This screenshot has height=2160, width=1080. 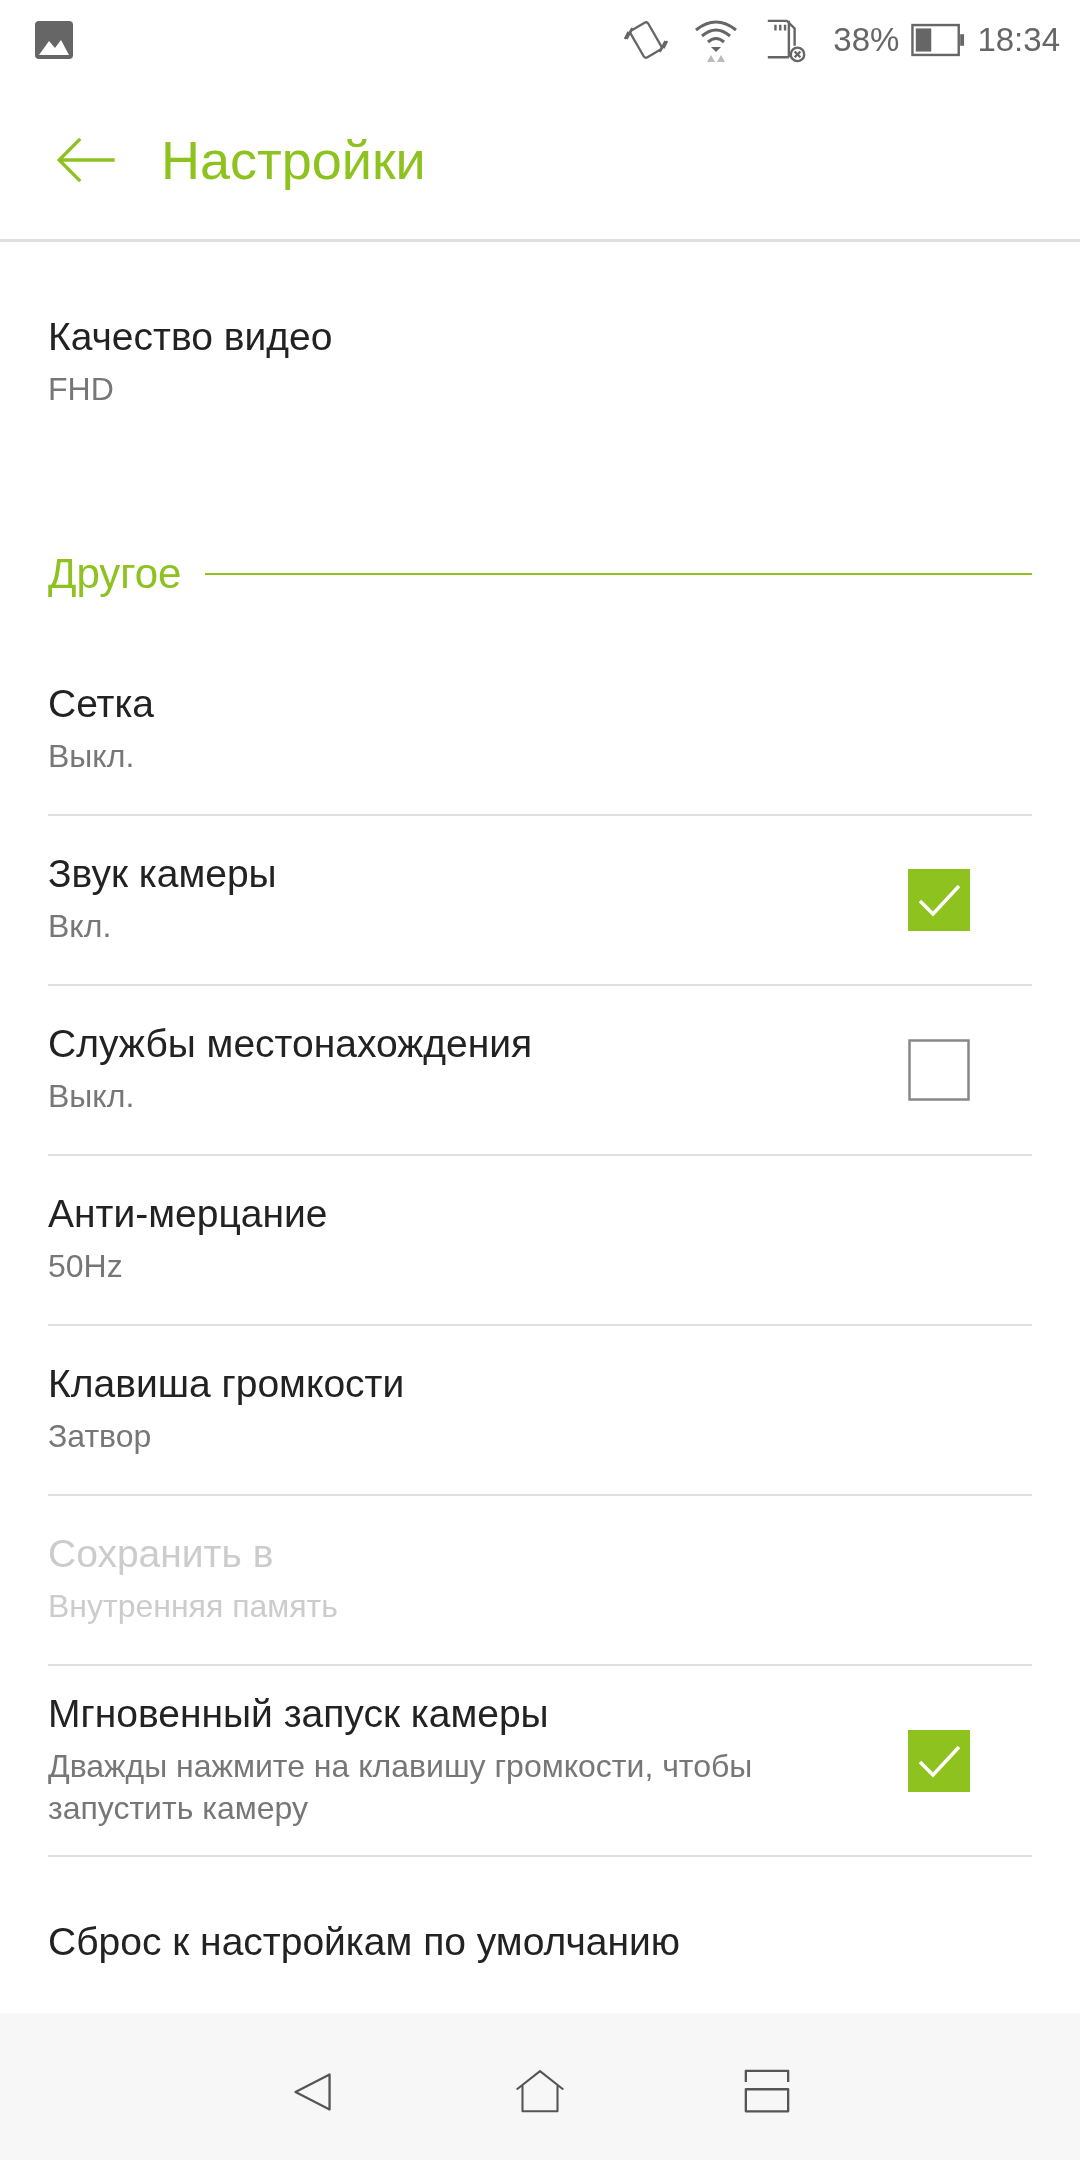 What do you see at coordinates (401, 1787) in the screenshot?
I see `setting-value: Дважды нажмите на клавишу громкости, чтобы запустить камеру` at bounding box center [401, 1787].